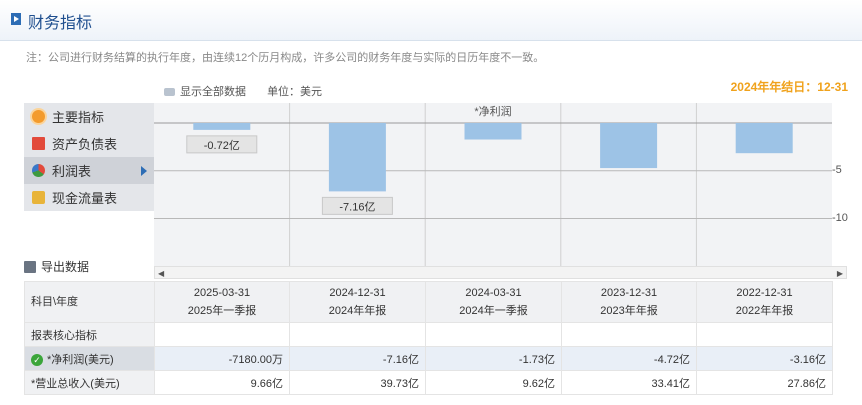 The image size is (862, 405). What do you see at coordinates (222, 358) in the screenshot?
I see `table-cell: -7180.00万` at bounding box center [222, 358].